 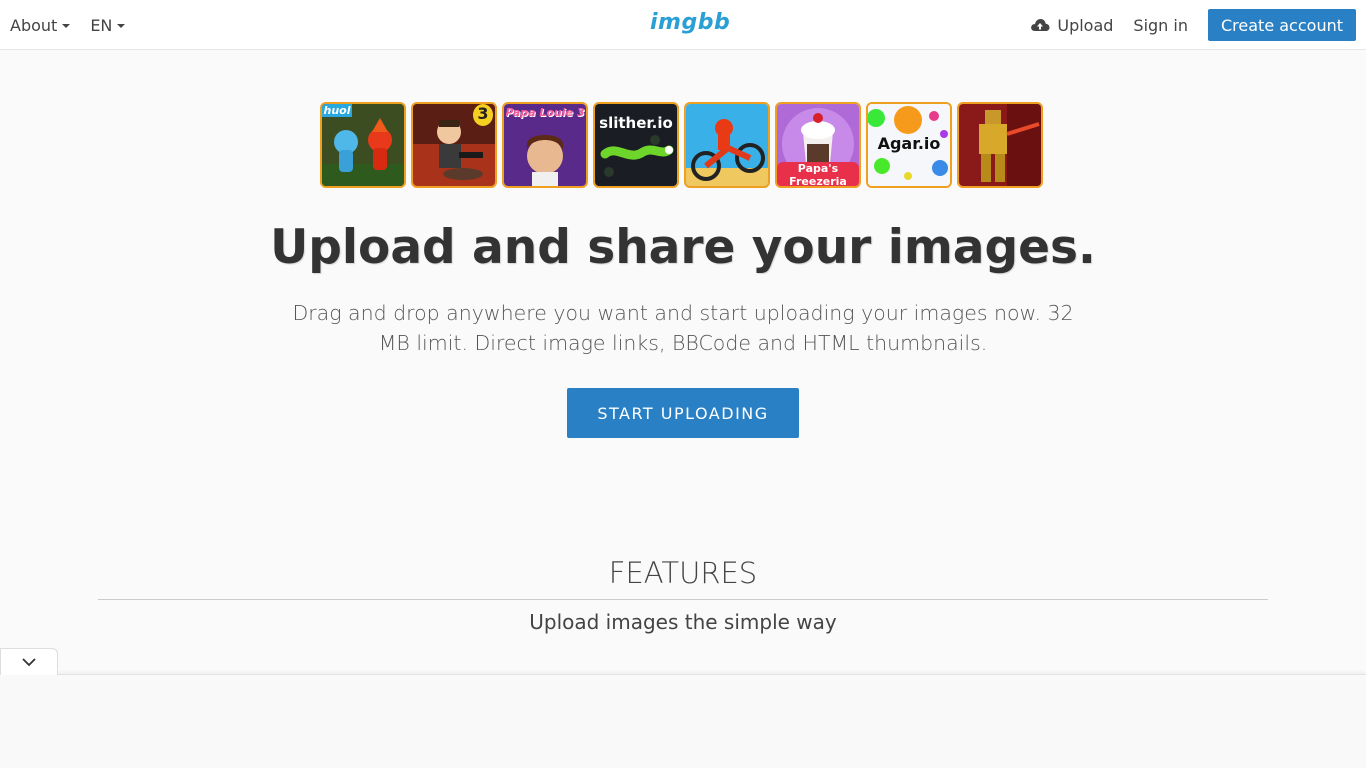 What do you see at coordinates (683, 721) in the screenshot?
I see `bottom-panel` at bounding box center [683, 721].